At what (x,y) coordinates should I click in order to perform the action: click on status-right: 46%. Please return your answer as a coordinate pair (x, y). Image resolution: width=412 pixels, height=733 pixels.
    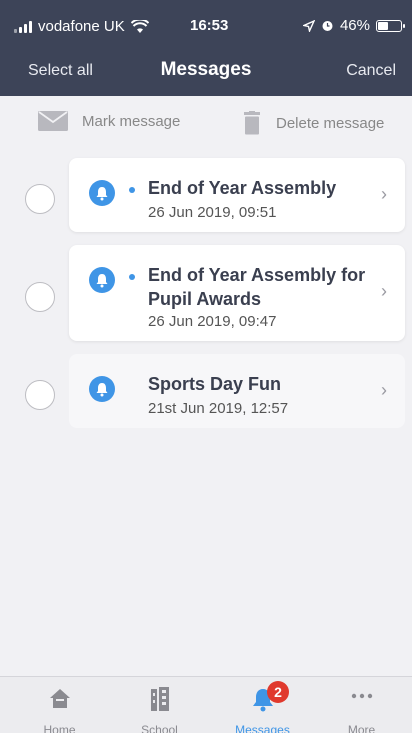
    Looking at the image, I should click on (353, 25).